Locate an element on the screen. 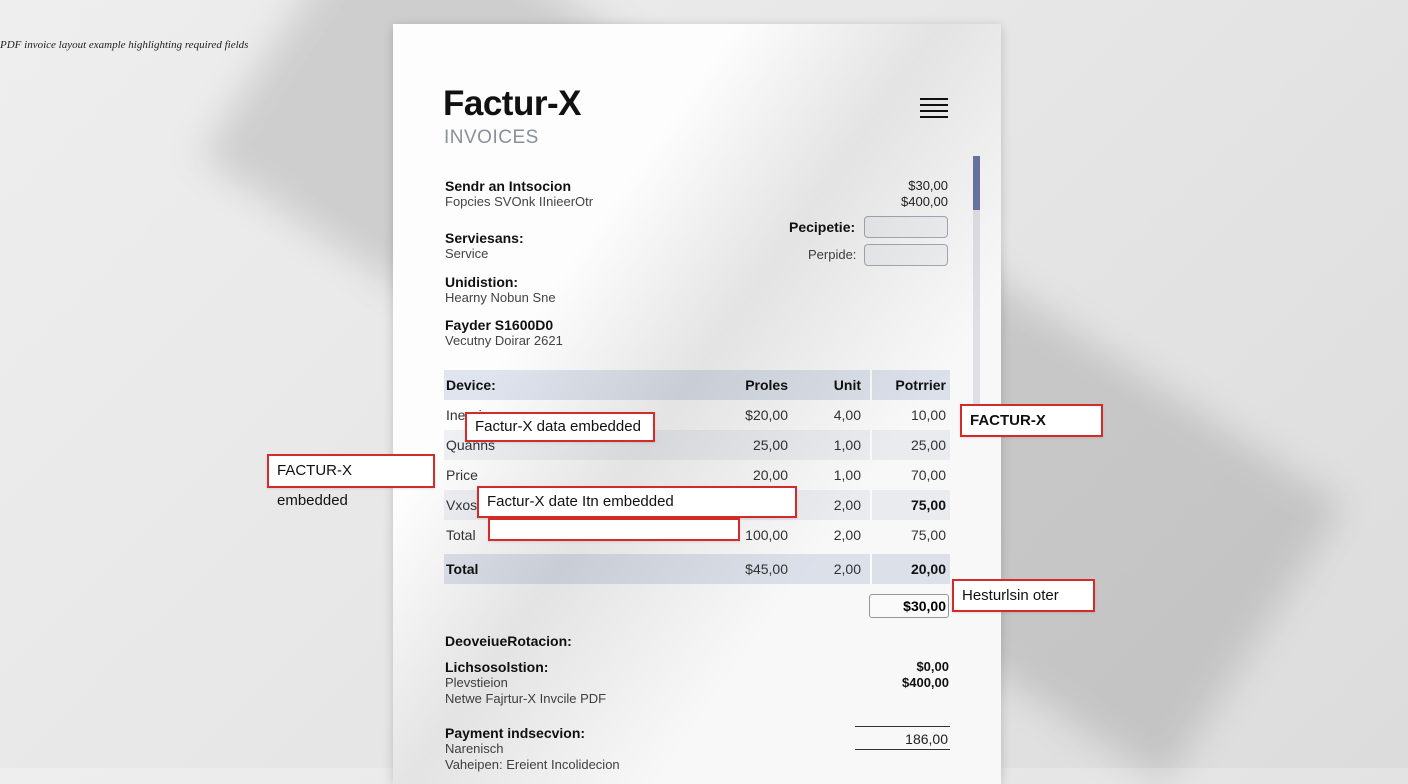 The image size is (1408, 784). table-total-cell: 20,00 is located at coordinates (928, 569).